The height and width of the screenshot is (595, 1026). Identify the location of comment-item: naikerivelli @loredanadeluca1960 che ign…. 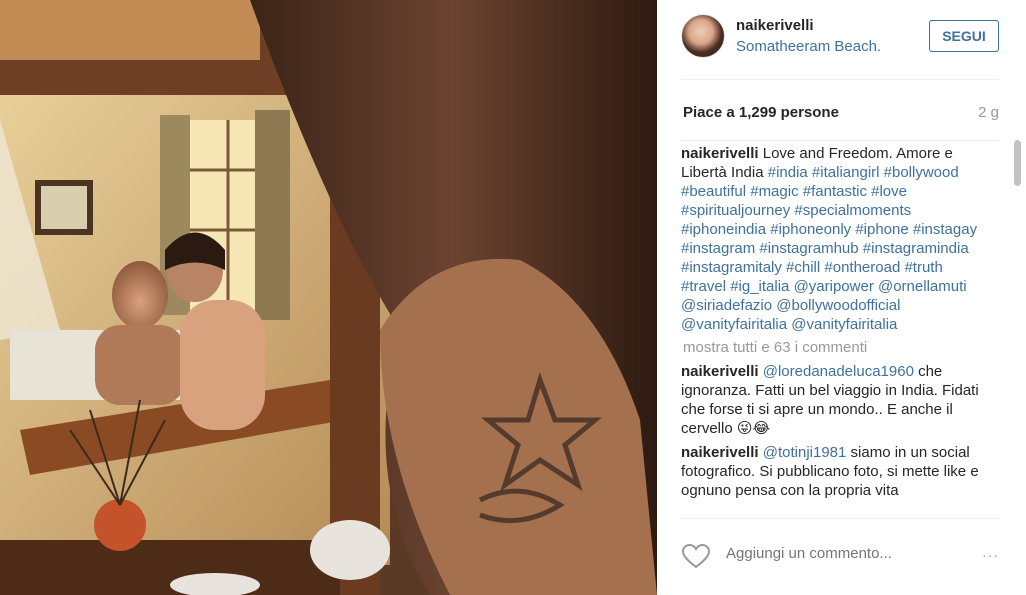
(836, 400).